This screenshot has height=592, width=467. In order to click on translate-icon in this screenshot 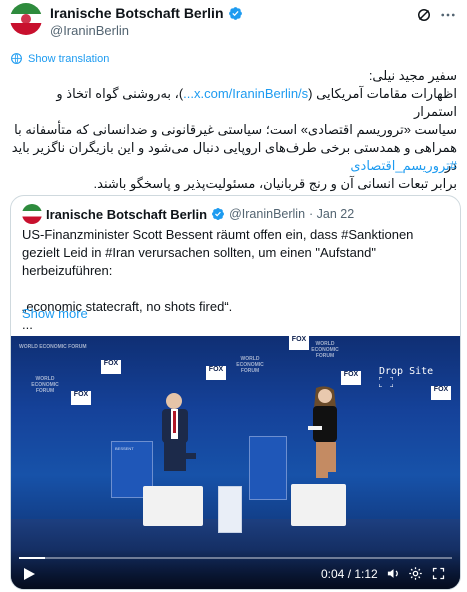, I will do `click(16, 58)`.